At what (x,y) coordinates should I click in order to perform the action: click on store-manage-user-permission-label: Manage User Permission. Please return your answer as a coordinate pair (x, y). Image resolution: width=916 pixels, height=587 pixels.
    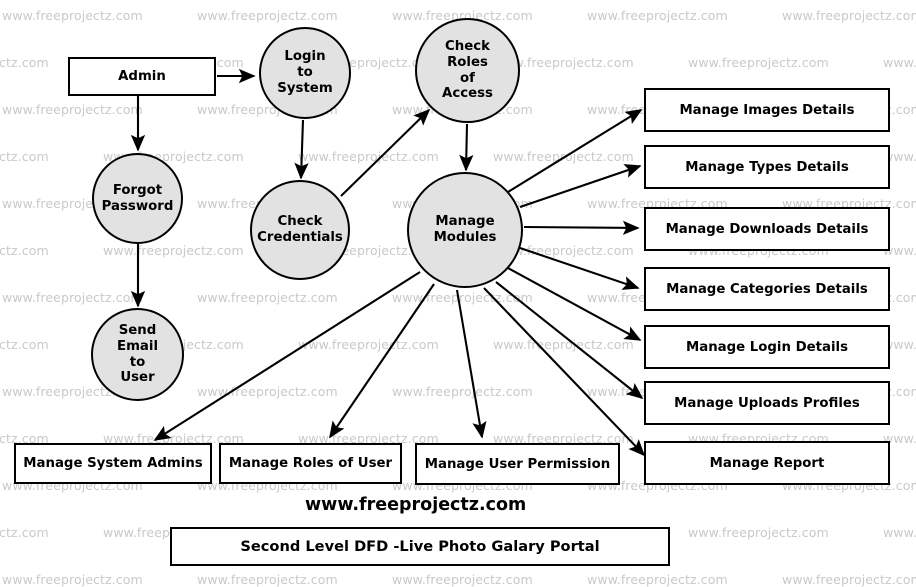
    Looking at the image, I should click on (517, 464).